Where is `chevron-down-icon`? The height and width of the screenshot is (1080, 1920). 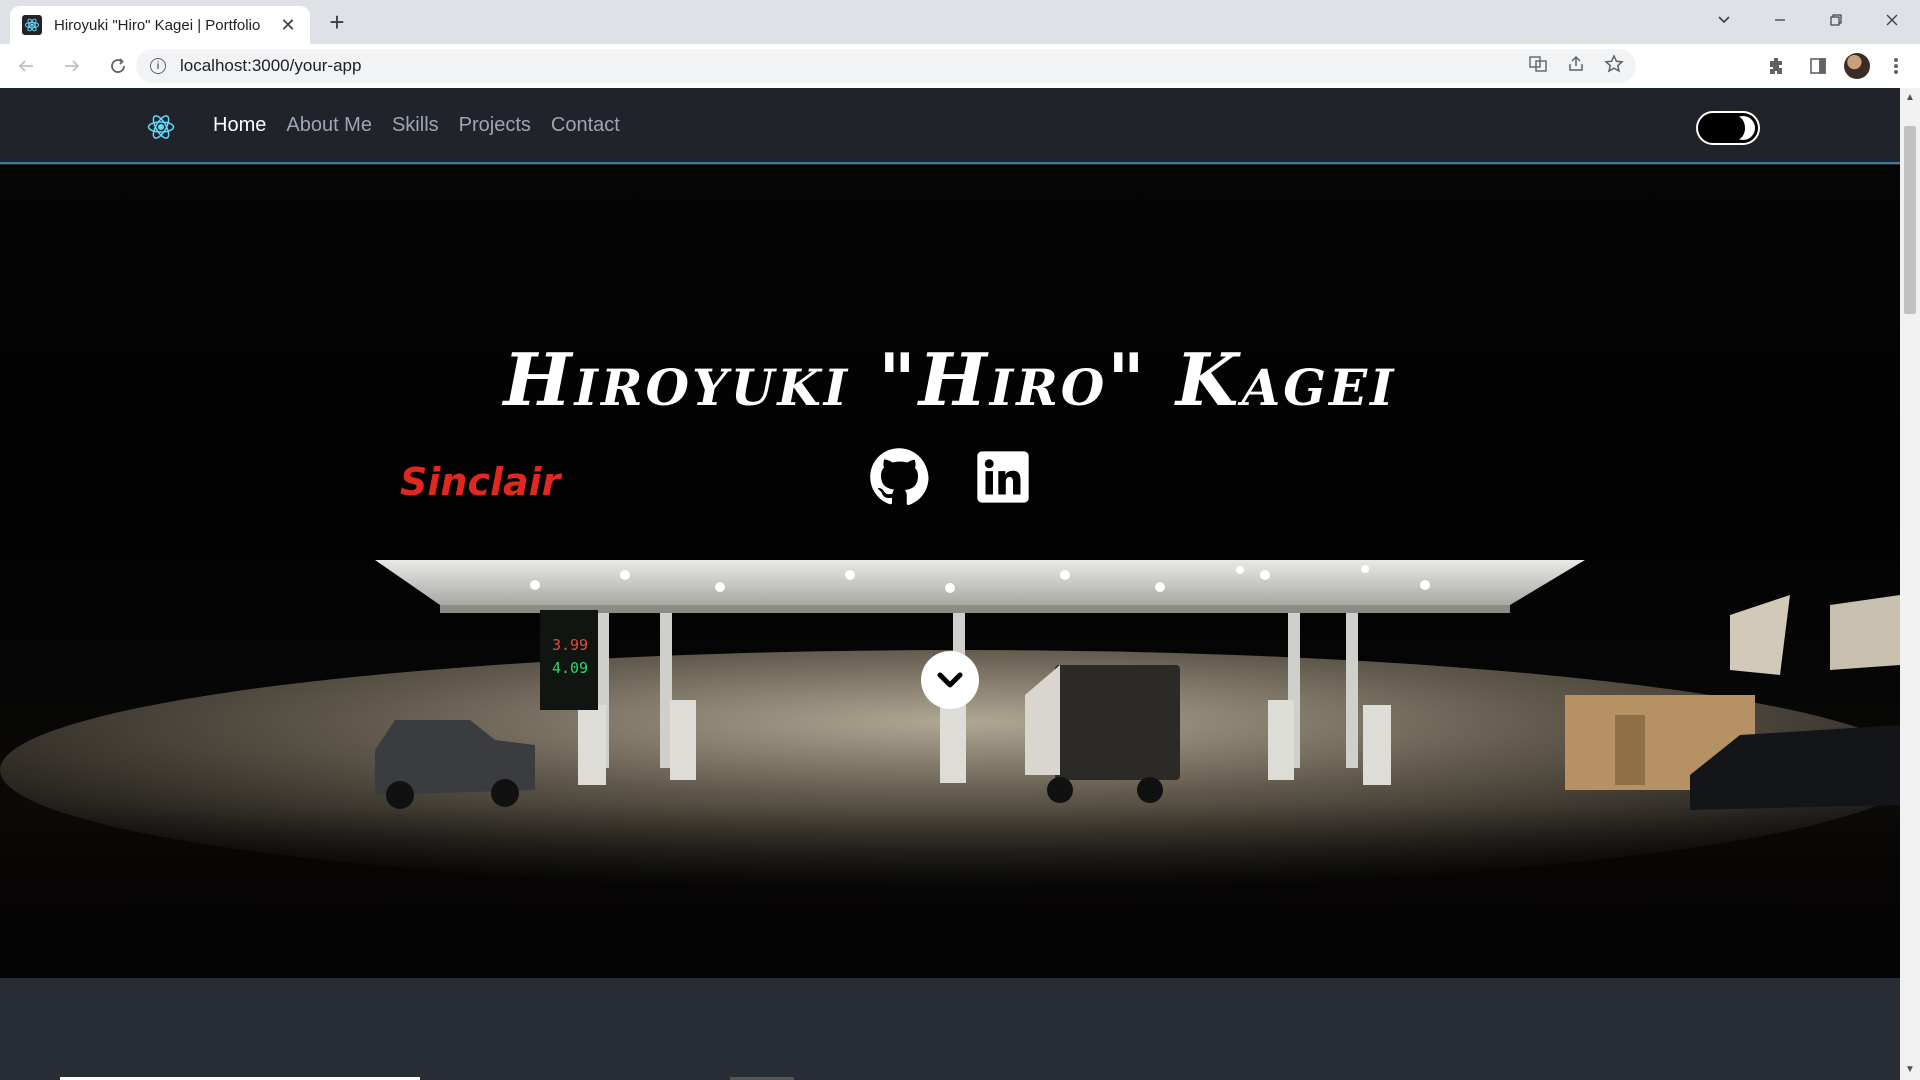
chevron-down-icon is located at coordinates (950, 680).